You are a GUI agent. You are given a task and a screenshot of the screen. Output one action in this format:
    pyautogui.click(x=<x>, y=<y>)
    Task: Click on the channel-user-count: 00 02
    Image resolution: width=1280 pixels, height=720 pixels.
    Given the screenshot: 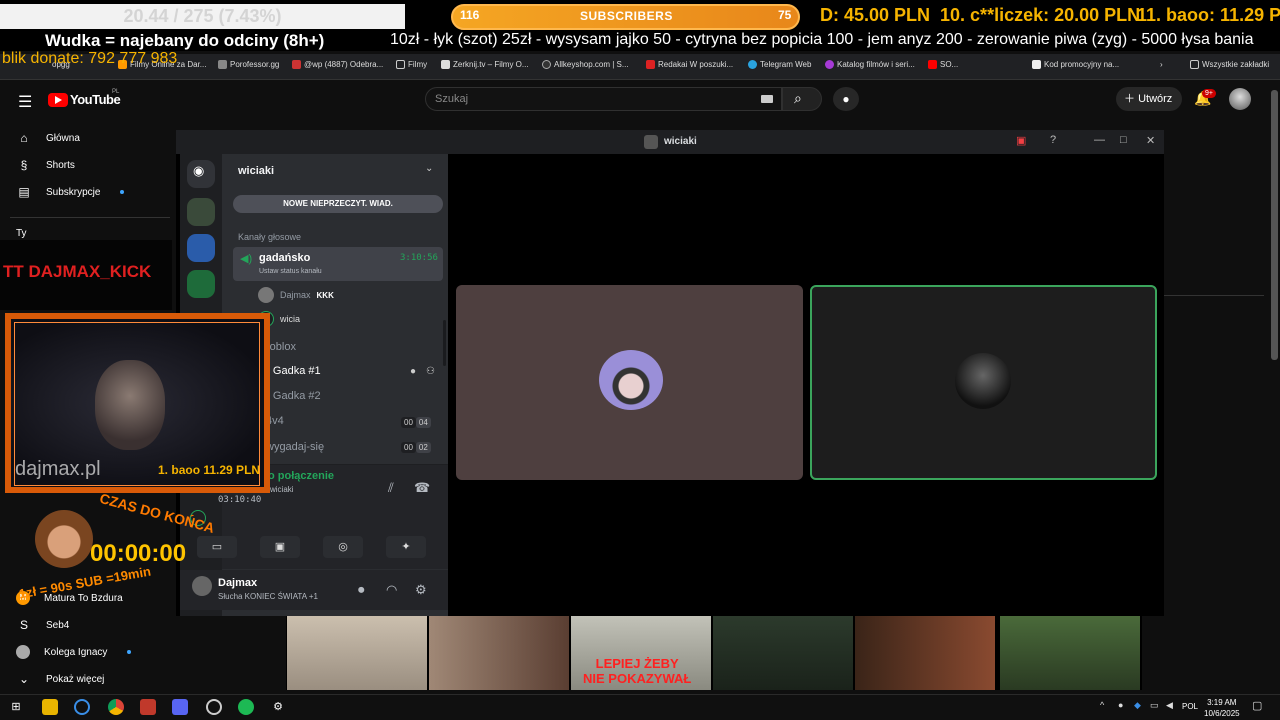 What is the action you would take?
    pyautogui.click(x=416, y=447)
    